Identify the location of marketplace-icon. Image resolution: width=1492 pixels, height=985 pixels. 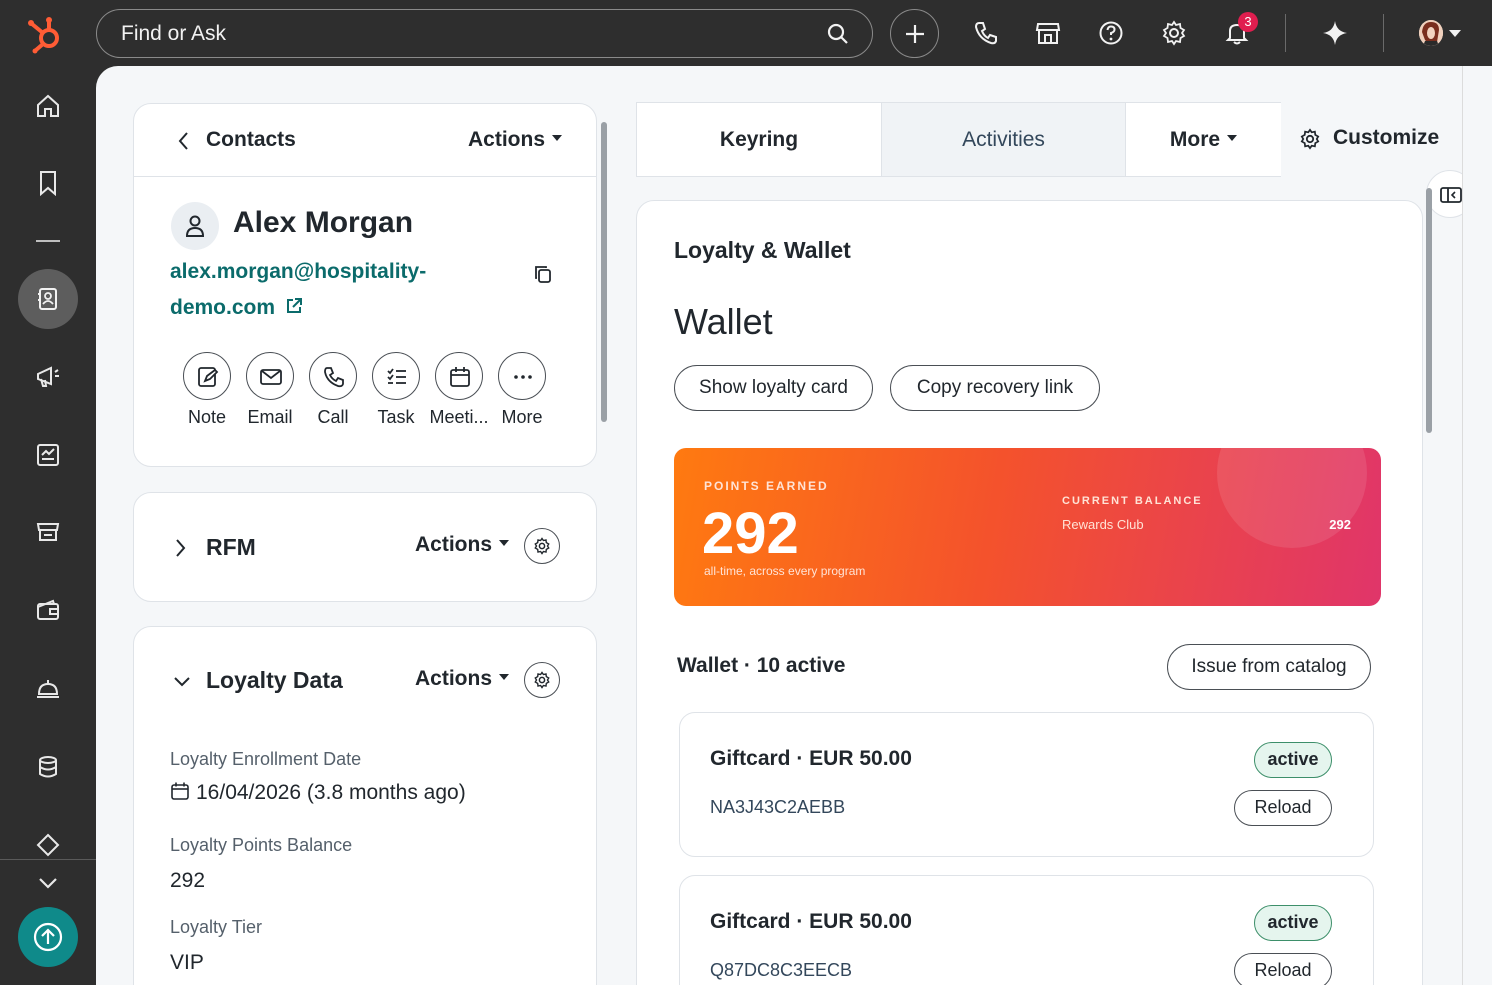
(1048, 33).